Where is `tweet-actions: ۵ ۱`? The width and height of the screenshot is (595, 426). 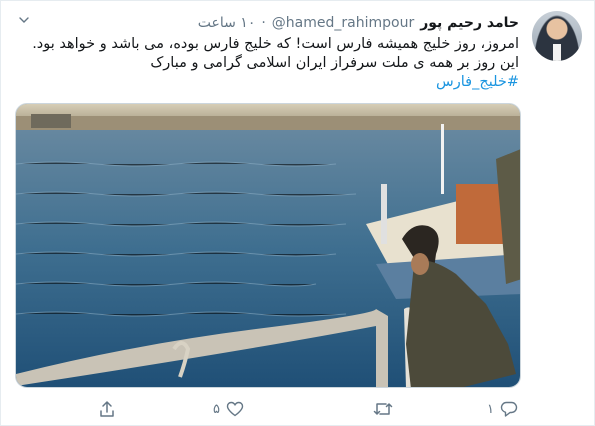 tweet-actions: ۵ ۱ is located at coordinates (298, 410).